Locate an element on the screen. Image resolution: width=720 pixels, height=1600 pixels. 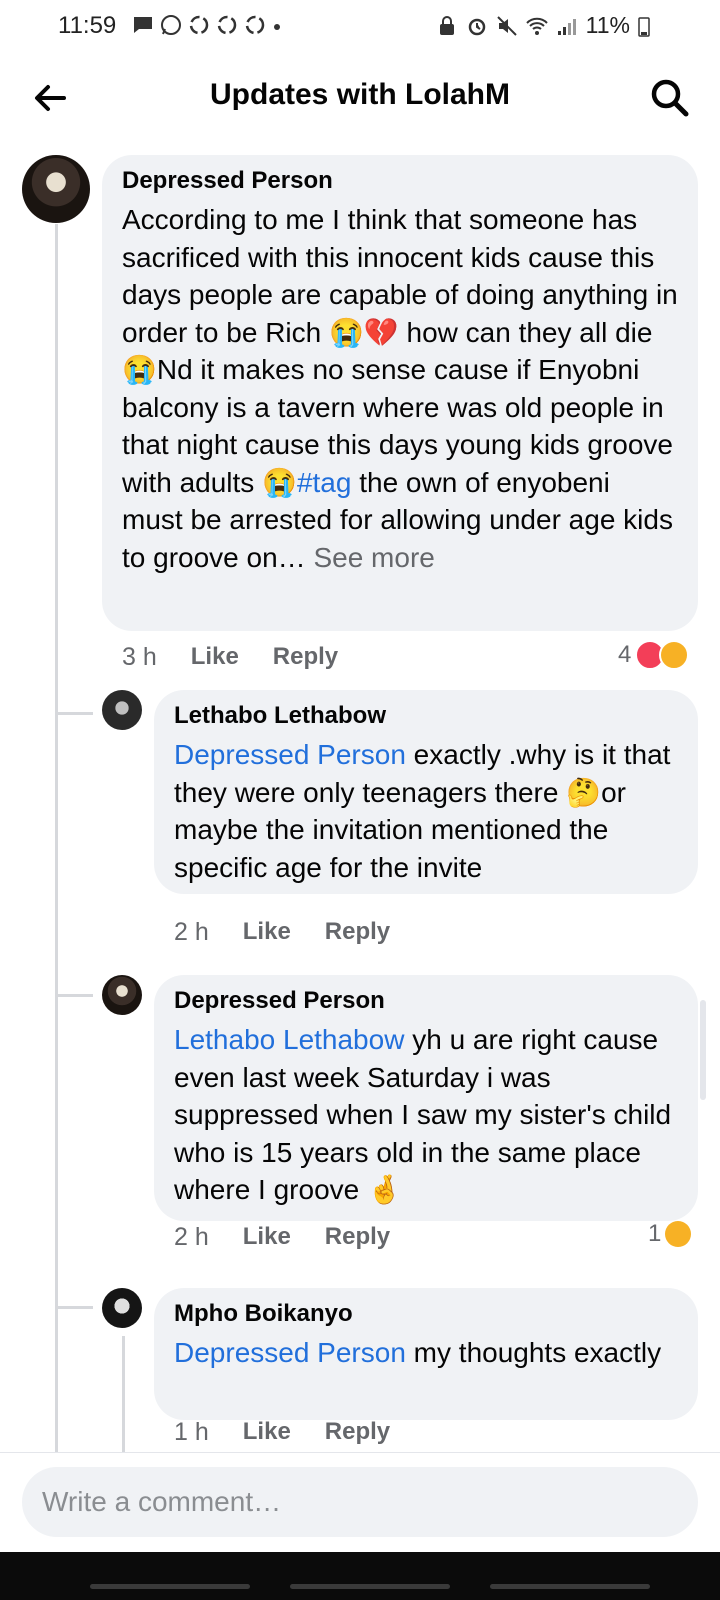
see-more-link: See more is located at coordinates (373, 557).